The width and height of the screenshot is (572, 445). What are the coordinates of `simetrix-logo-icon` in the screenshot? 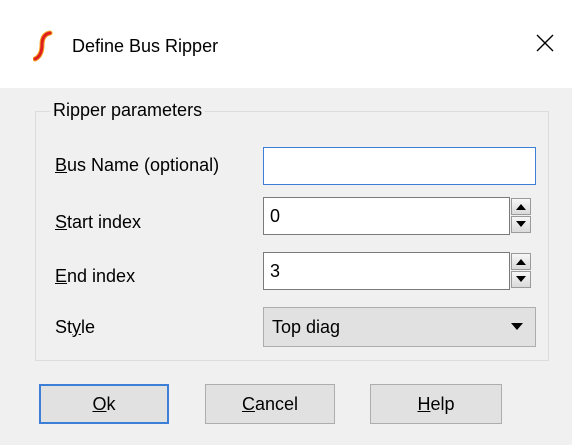 It's located at (42, 46).